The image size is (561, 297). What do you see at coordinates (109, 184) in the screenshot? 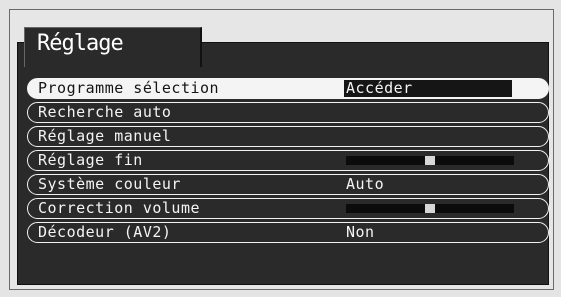
I see `menu-item-label: Système couleur` at bounding box center [109, 184].